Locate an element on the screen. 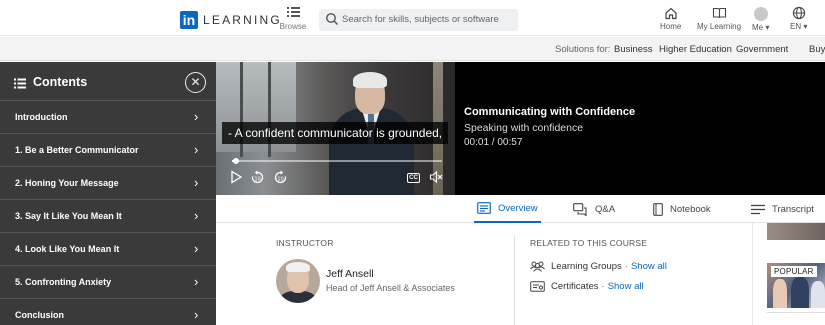 This screenshot has height=325, width=825. sidebar-item-chapter-1: 1. Be a Better Communicator › is located at coordinates (108, 150).